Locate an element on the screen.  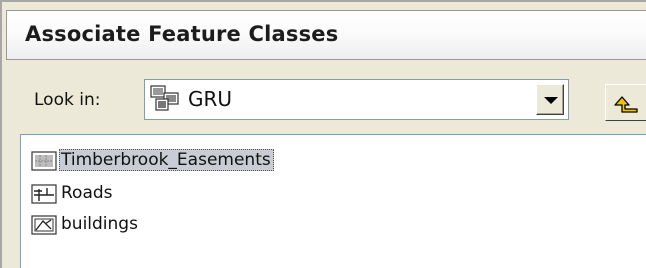
up-one-level-button is located at coordinates (625, 102).